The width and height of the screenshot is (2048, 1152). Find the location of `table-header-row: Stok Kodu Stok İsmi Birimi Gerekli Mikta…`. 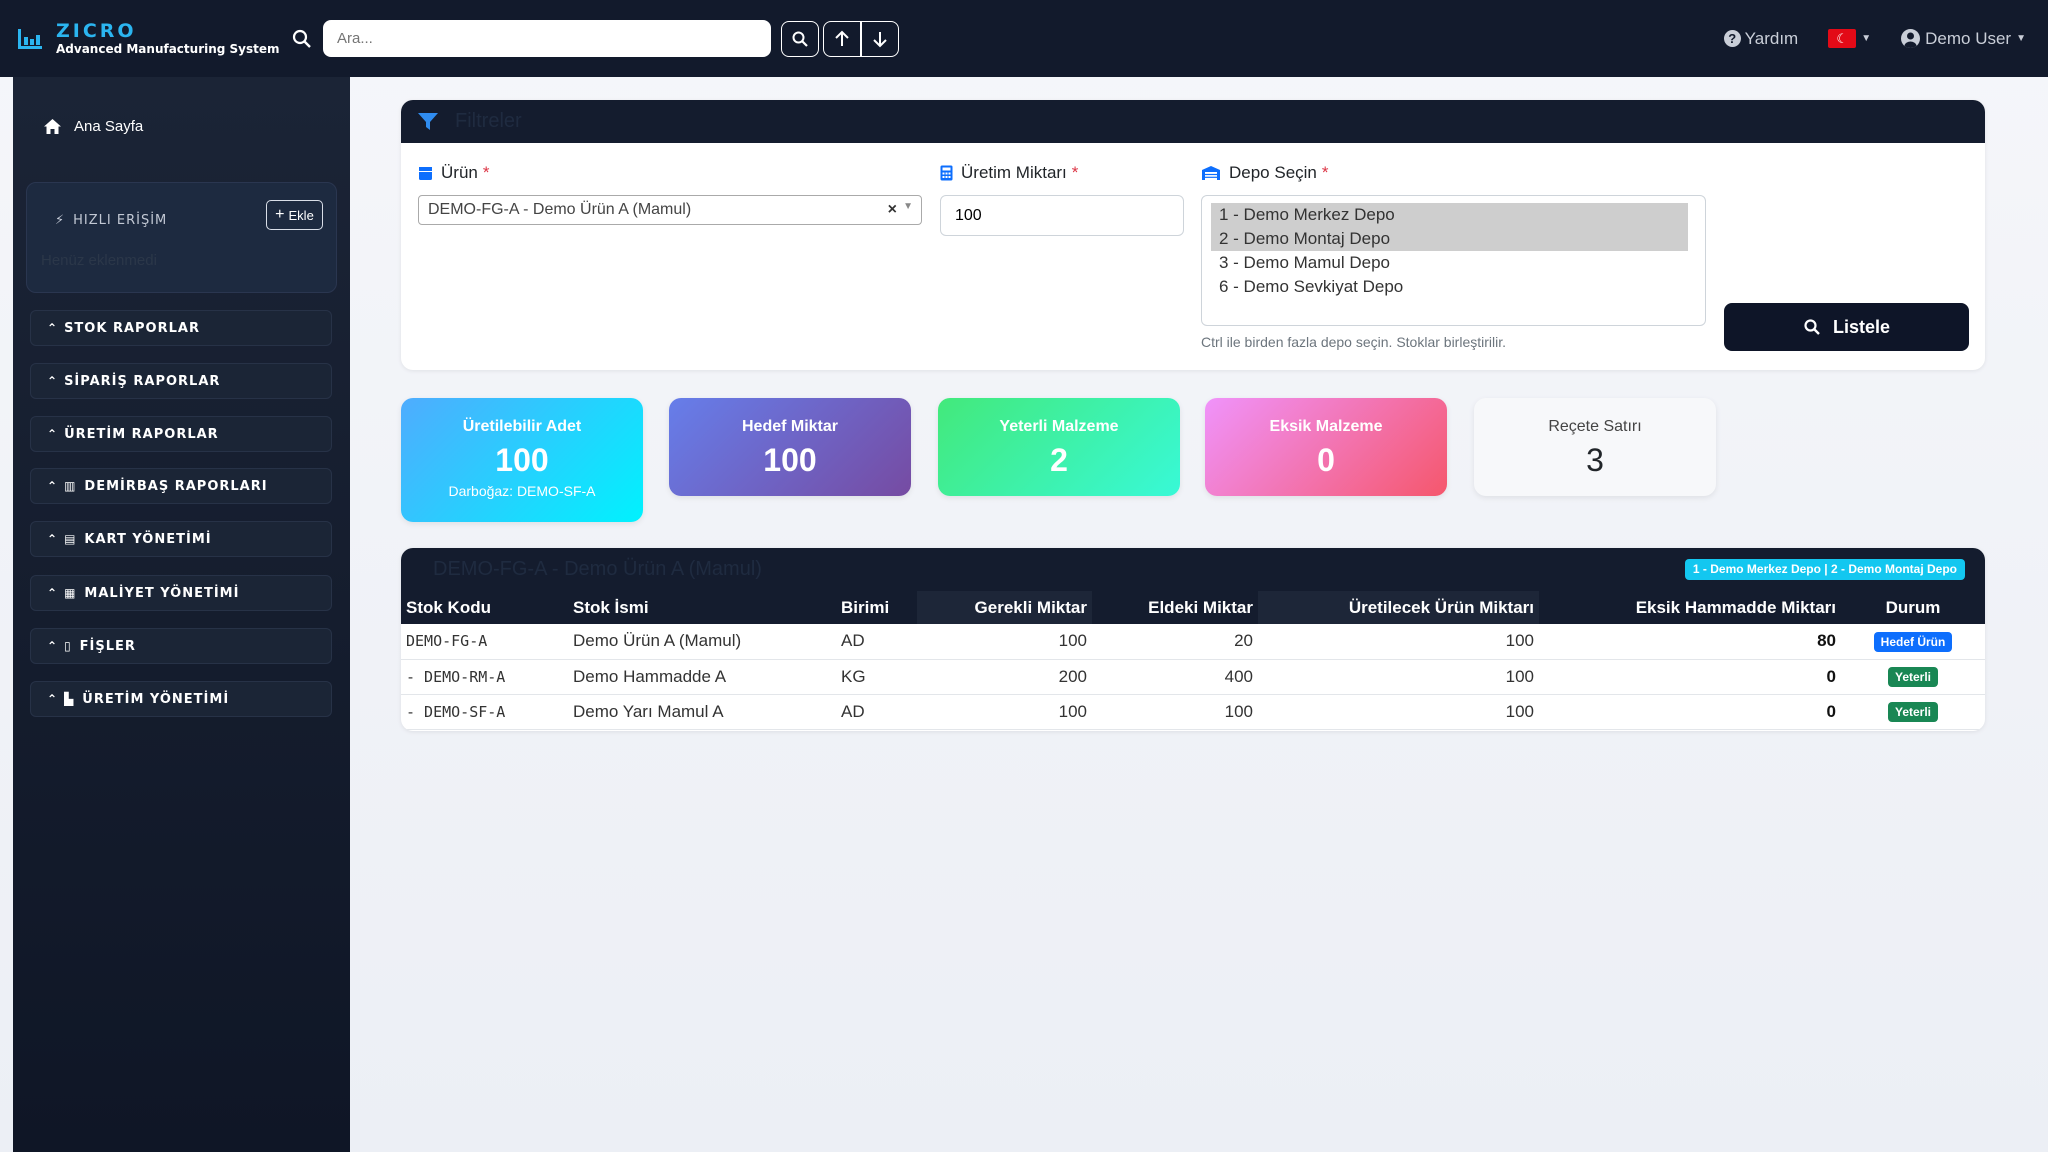

table-header-row: Stok Kodu Stok İsmi Birimi Gerekli Mikta… is located at coordinates (1193, 607).